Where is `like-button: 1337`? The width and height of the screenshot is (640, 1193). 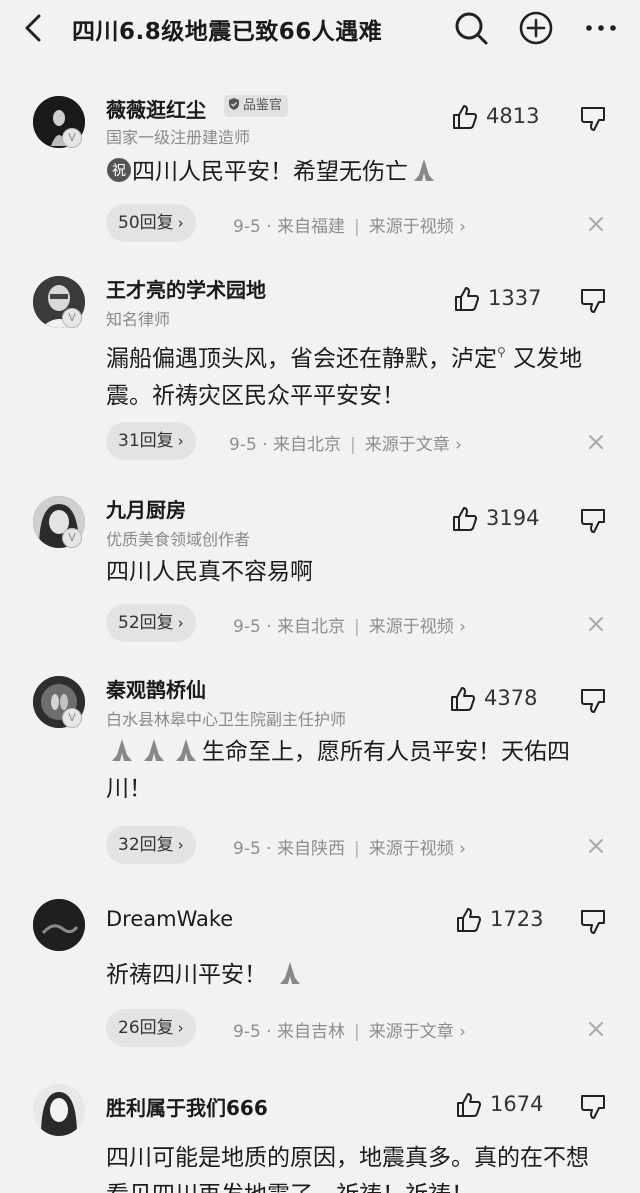 like-button: 1337 is located at coordinates (504, 299).